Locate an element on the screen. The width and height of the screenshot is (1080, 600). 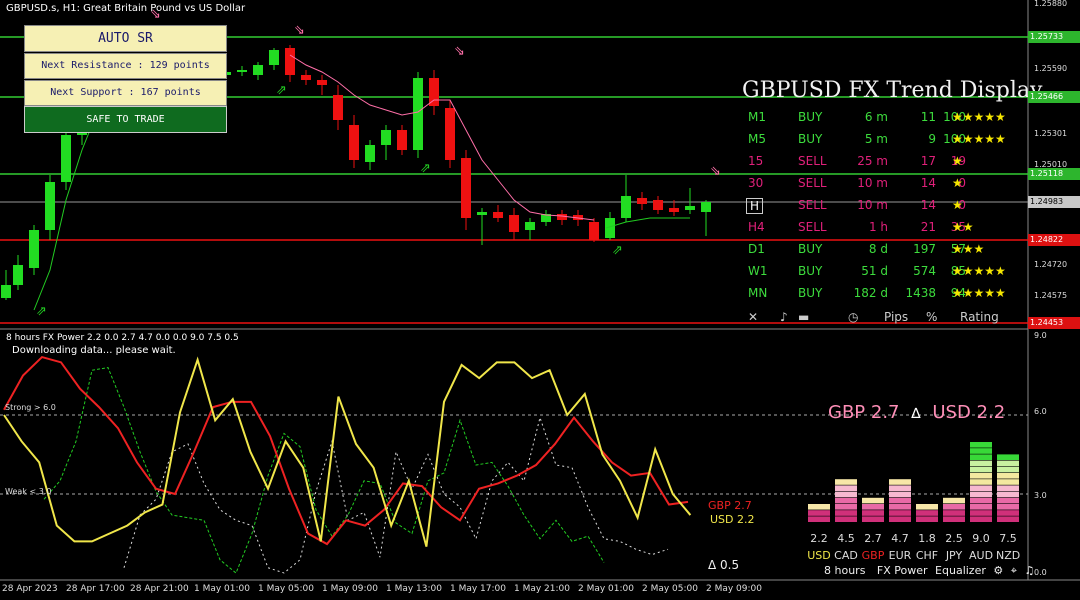
sort-icon: ▬ is located at coordinates (803, 317).